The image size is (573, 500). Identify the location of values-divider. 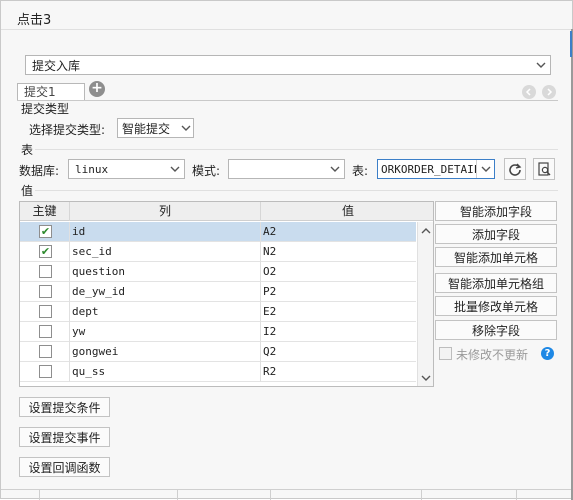
(296, 190).